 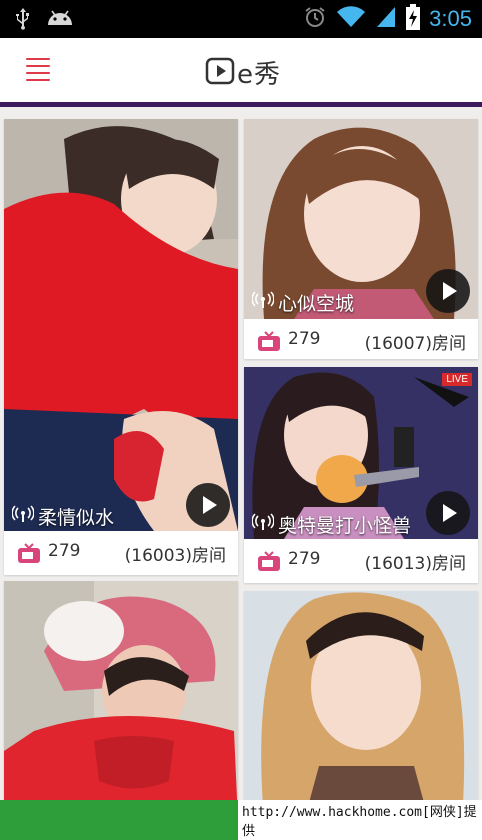 What do you see at coordinates (386, 19) in the screenshot?
I see `signal-icon` at bounding box center [386, 19].